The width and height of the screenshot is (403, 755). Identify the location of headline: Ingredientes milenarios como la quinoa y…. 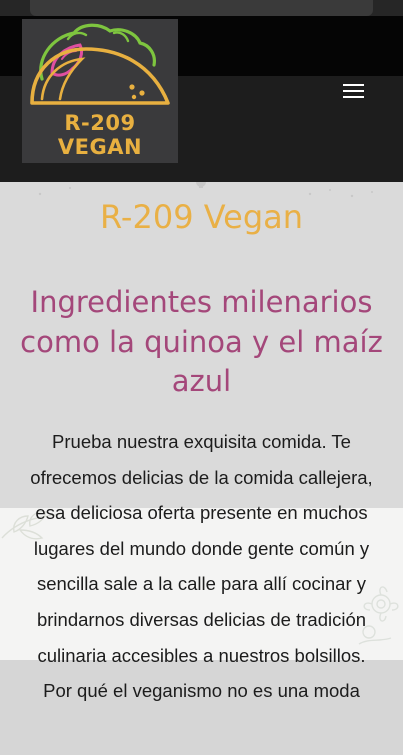
(201, 341).